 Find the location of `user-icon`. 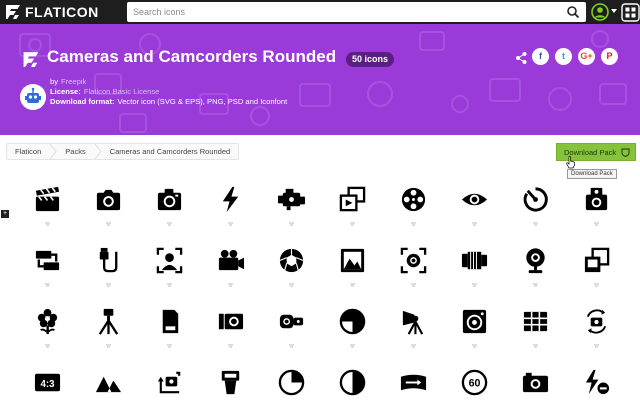

user-icon is located at coordinates (600, 12).